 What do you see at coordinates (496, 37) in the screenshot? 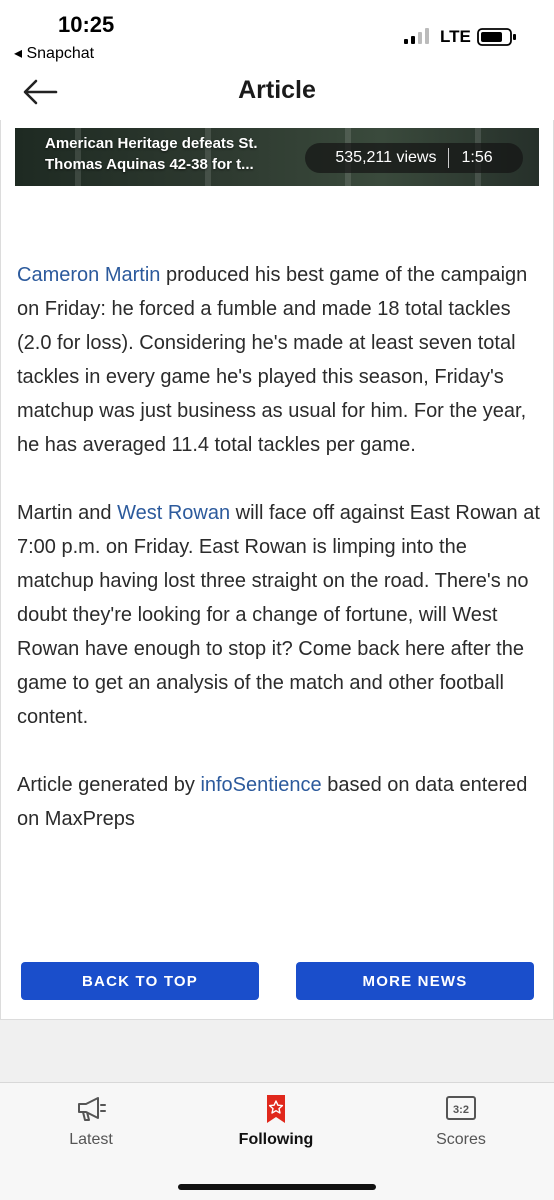
I see `battery-icon` at bounding box center [496, 37].